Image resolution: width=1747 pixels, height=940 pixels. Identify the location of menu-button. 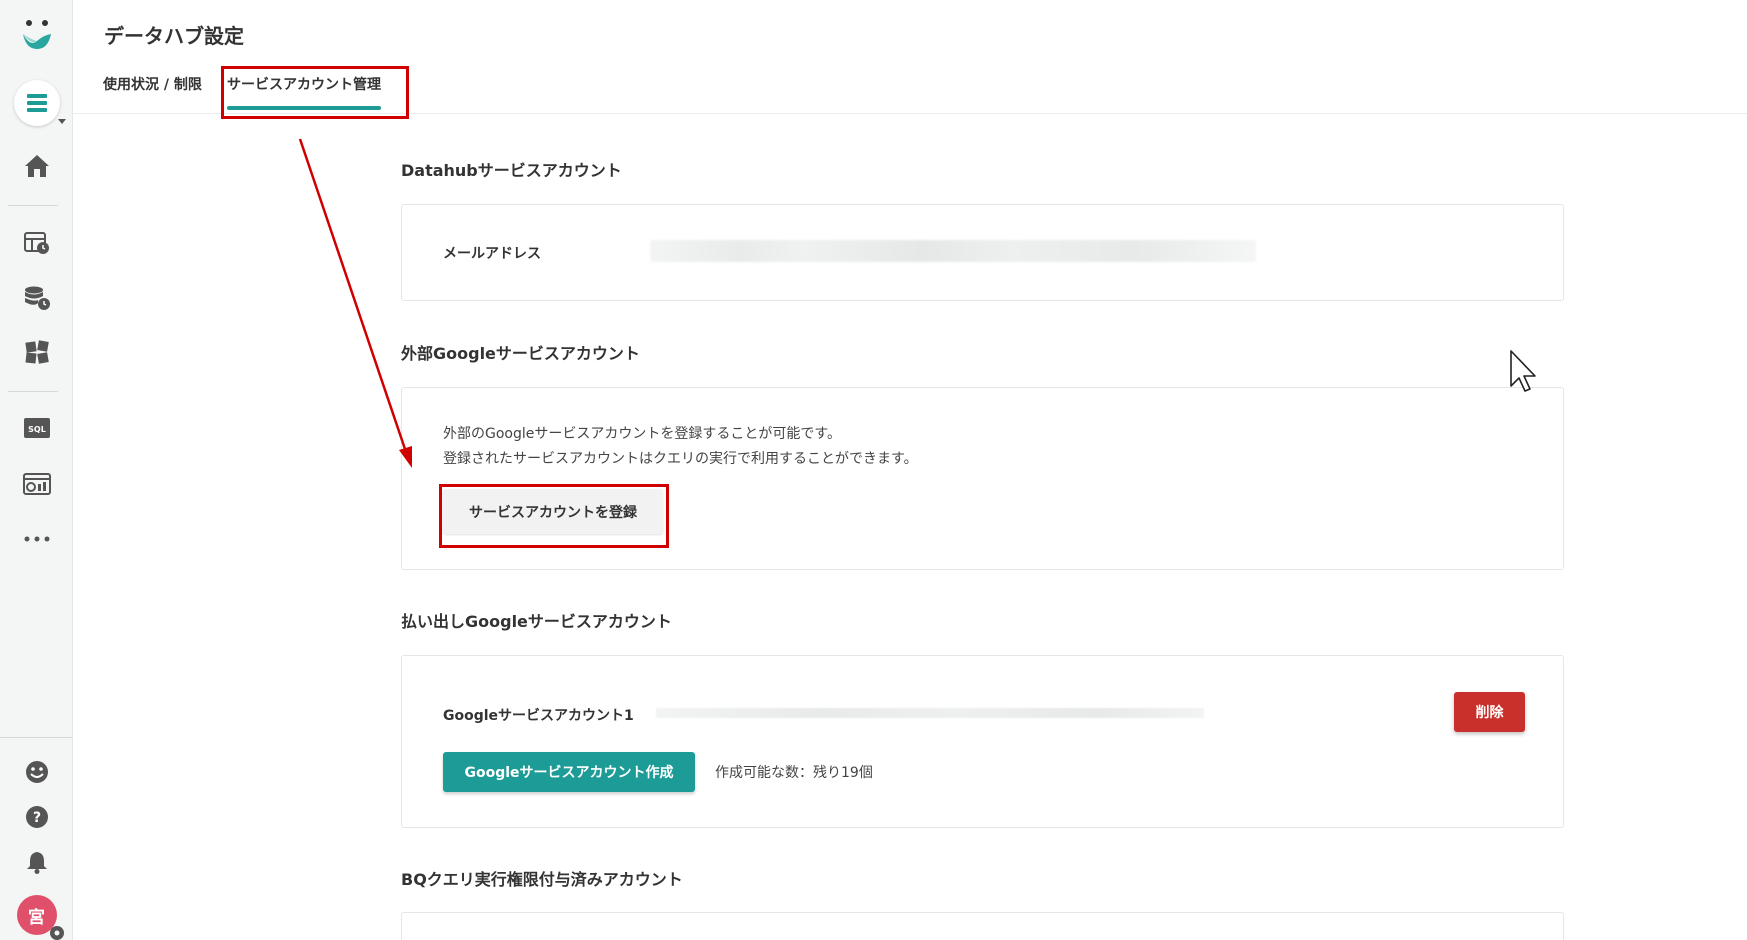
(36, 103).